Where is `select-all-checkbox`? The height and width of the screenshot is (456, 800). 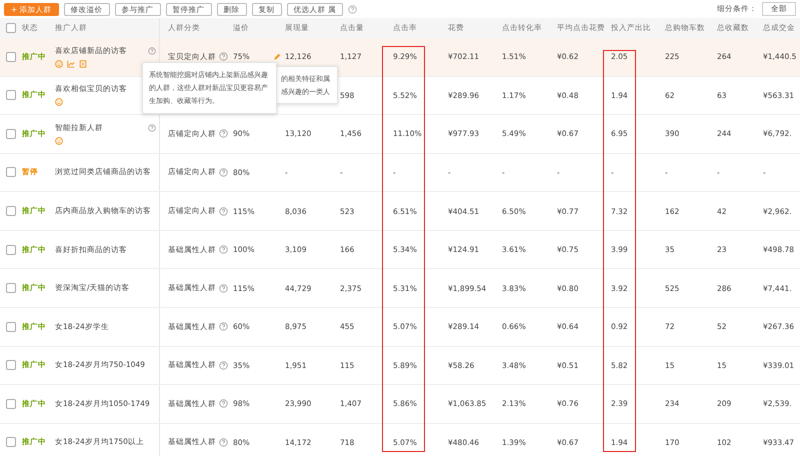 select-all-checkbox is located at coordinates (11, 28).